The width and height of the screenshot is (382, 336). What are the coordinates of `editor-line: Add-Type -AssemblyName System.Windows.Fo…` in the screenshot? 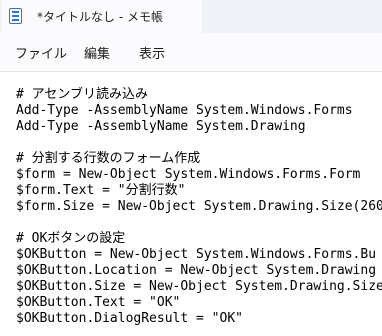 It's located at (184, 110).